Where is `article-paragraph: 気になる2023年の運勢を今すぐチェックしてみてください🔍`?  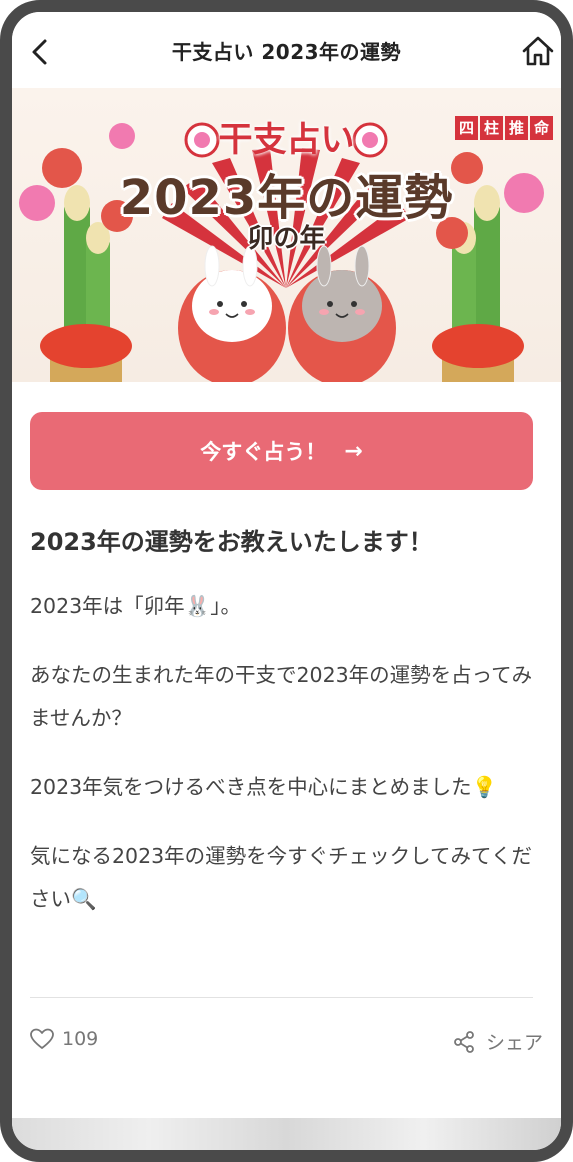 article-paragraph: 気になる2023年の運勢を今すぐチェックしてみてください🔍 is located at coordinates (281, 877).